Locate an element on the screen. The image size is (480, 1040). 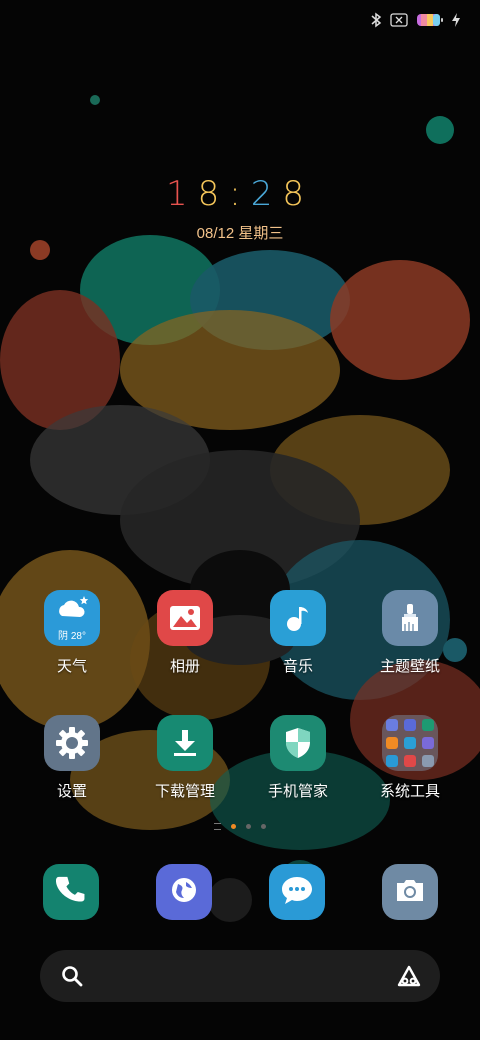
app-downloads: 下载管理 is located at coordinates (185, 758).